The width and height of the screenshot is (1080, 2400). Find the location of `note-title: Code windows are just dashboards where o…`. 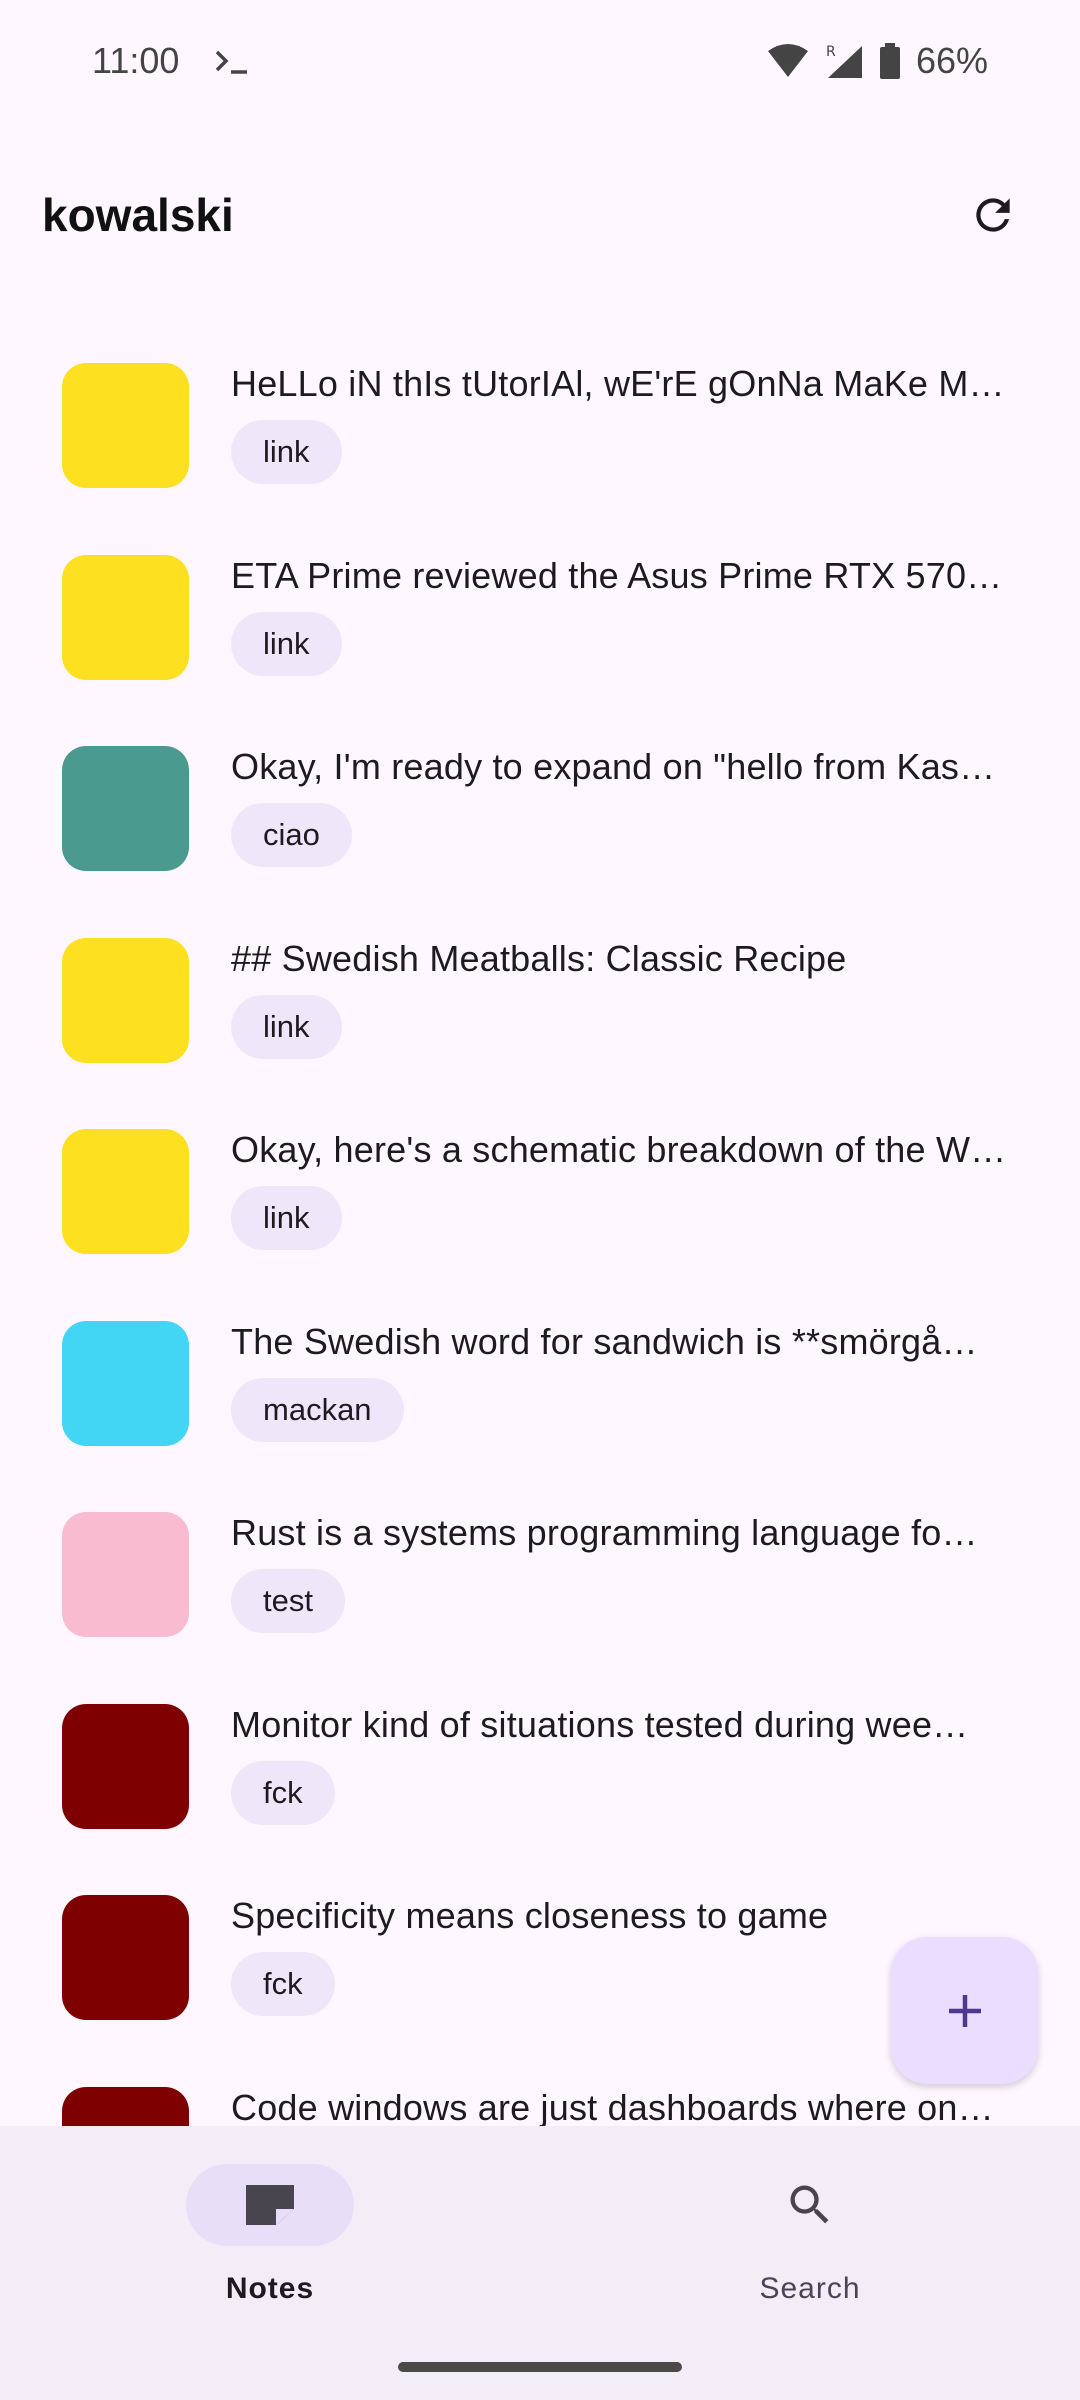

note-title: Code windows are just dashboards where o… is located at coordinates (612, 2106).